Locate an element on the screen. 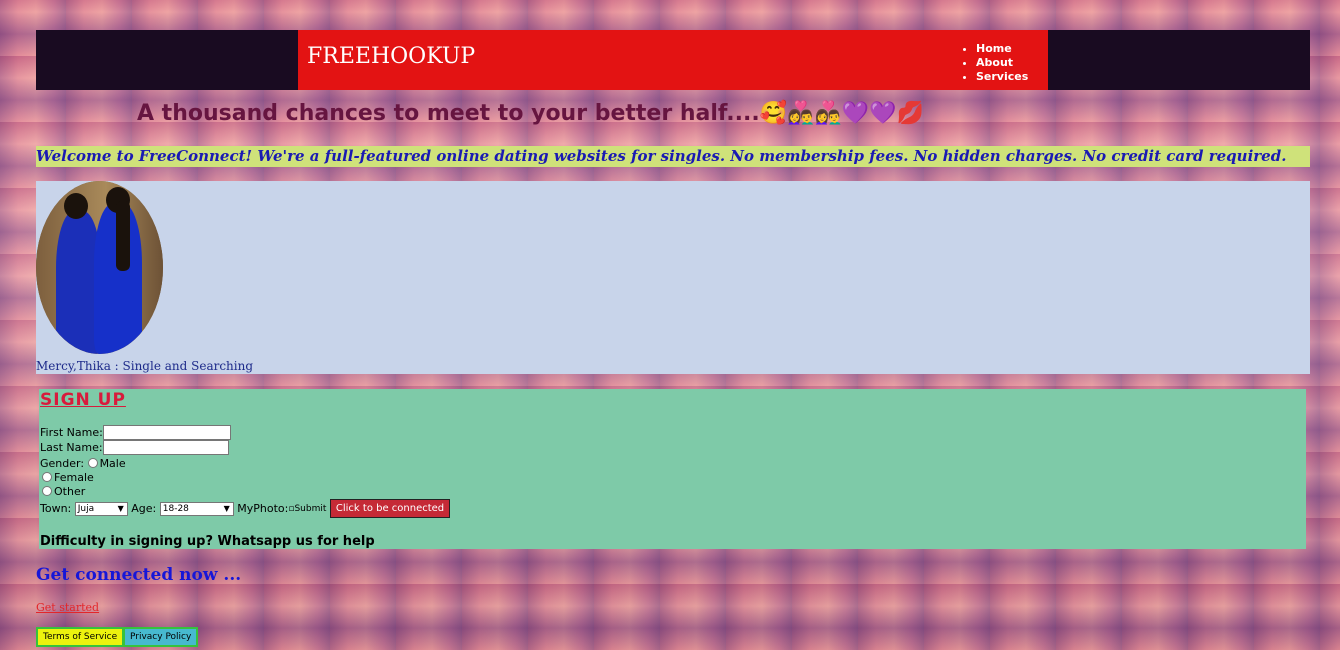 Image resolution: width=1340 pixels, height=650 pixels. main-nav: Home About Services is located at coordinates (993, 63).